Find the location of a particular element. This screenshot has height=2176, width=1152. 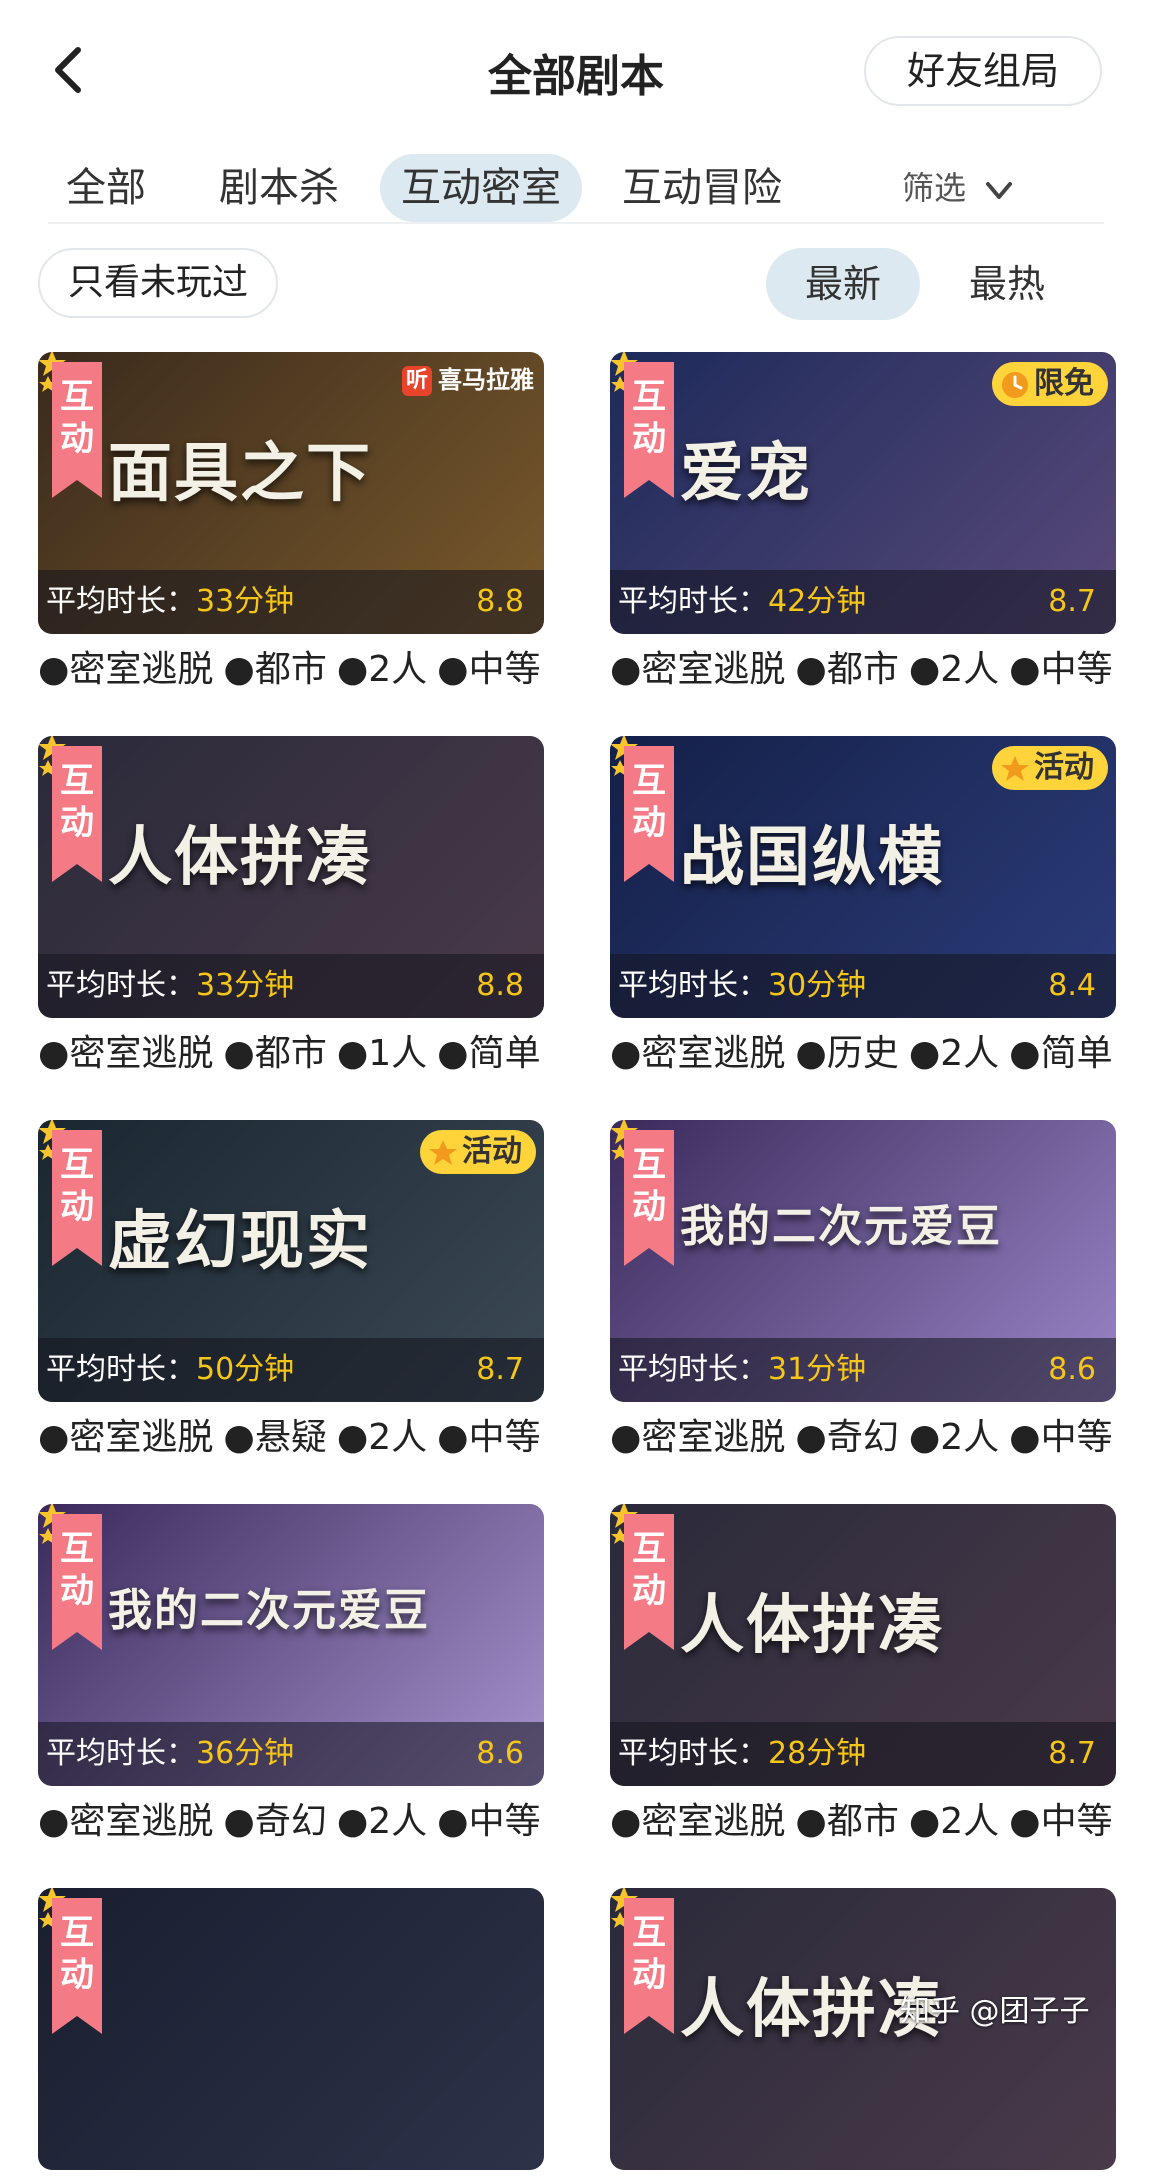

script-cover: 战国纵横 互动 平均时长：30分钟 8.4 活动 is located at coordinates (863, 877).